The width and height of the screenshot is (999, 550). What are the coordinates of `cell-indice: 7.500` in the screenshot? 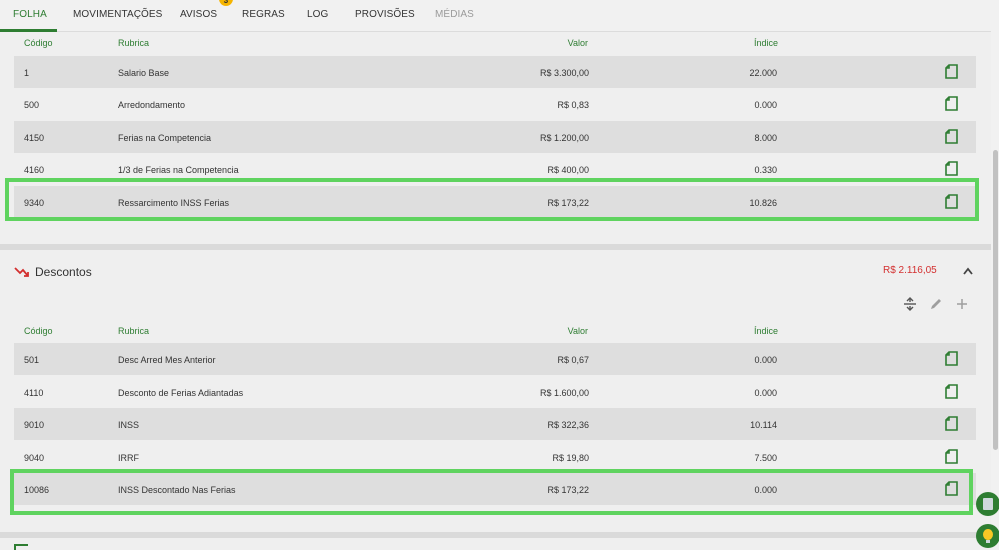 It's located at (765, 458).